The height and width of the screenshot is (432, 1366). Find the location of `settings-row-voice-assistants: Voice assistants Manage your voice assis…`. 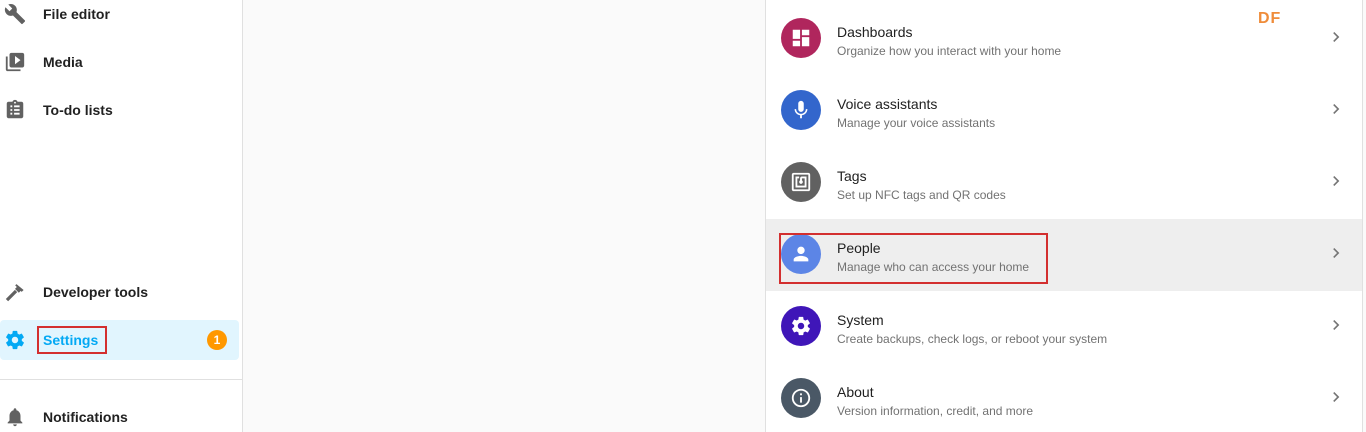

settings-row-voice-assistants: Voice assistants Manage your voice assis… is located at coordinates (1064, 111).